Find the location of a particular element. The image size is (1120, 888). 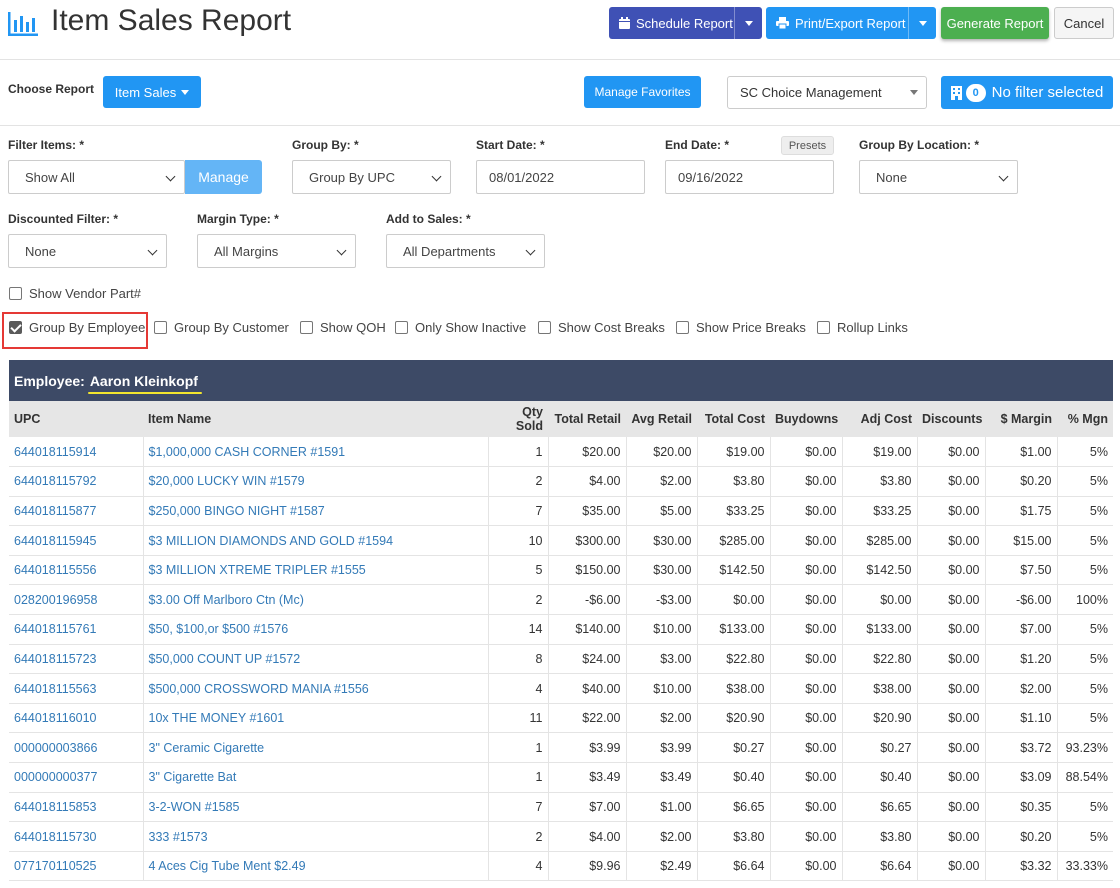

item-name-link: 333 #1573 is located at coordinates (178, 837).